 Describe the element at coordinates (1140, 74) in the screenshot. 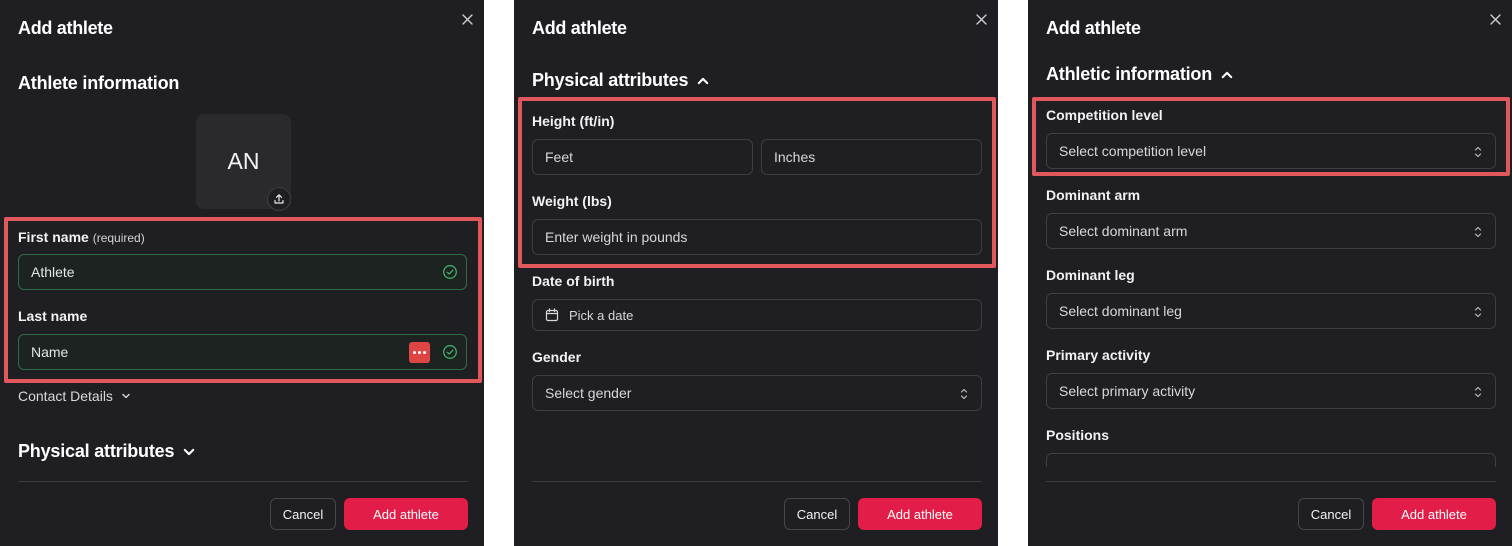

I see `athletic-information-toggle: Athletic information` at that location.